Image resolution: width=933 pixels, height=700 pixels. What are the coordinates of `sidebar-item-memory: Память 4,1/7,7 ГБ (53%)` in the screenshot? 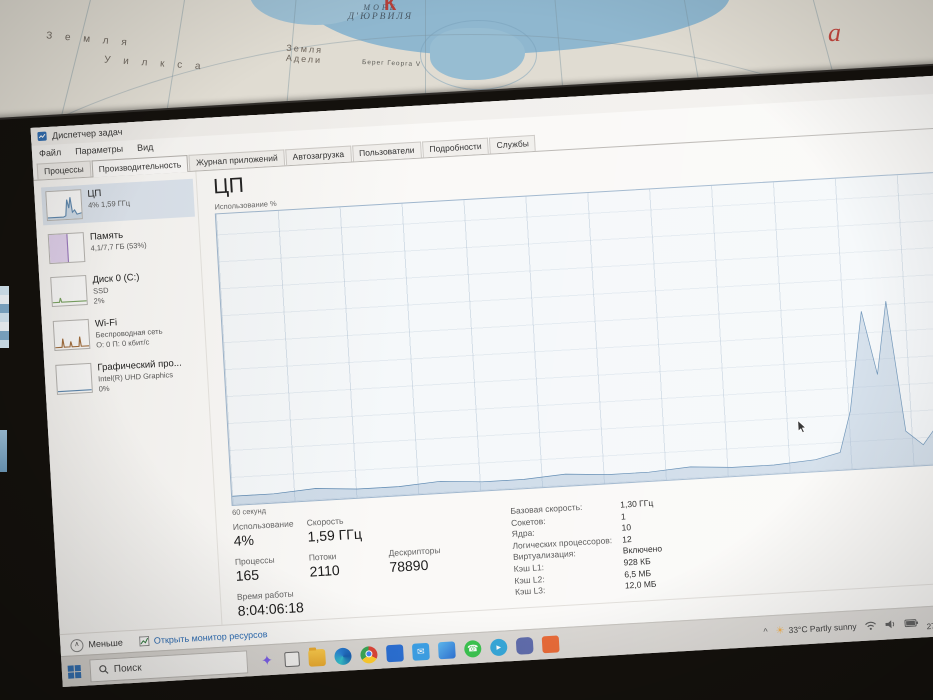 It's located at (120, 245).